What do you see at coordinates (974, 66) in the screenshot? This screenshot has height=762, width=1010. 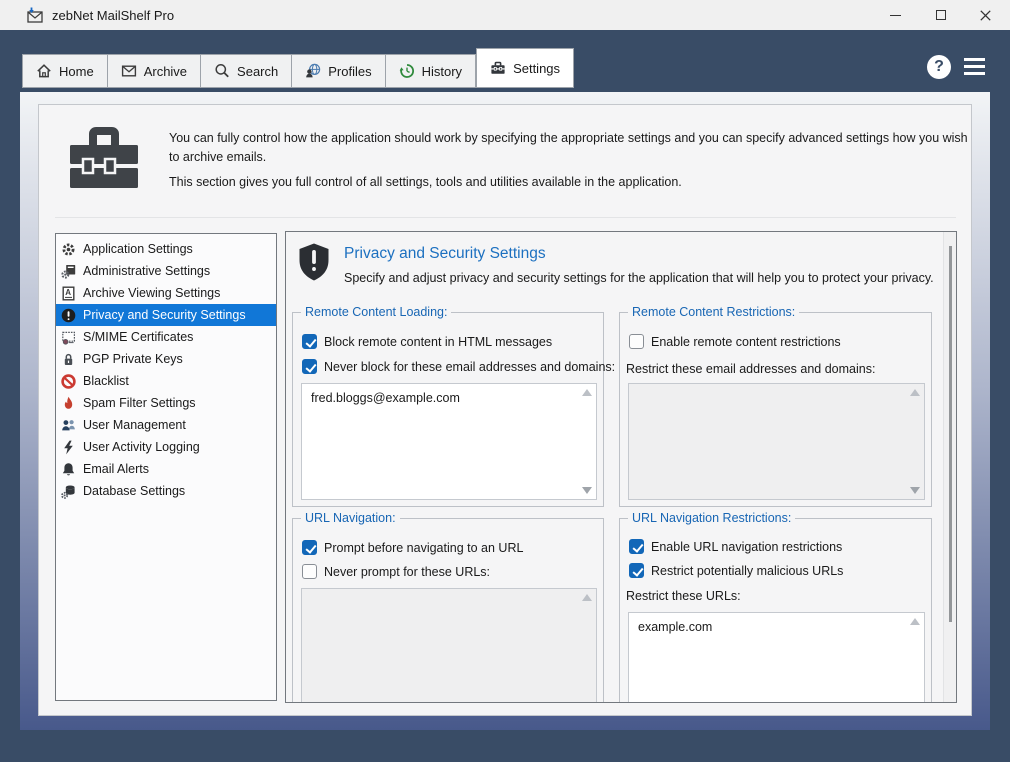 I see `menu-button` at bounding box center [974, 66].